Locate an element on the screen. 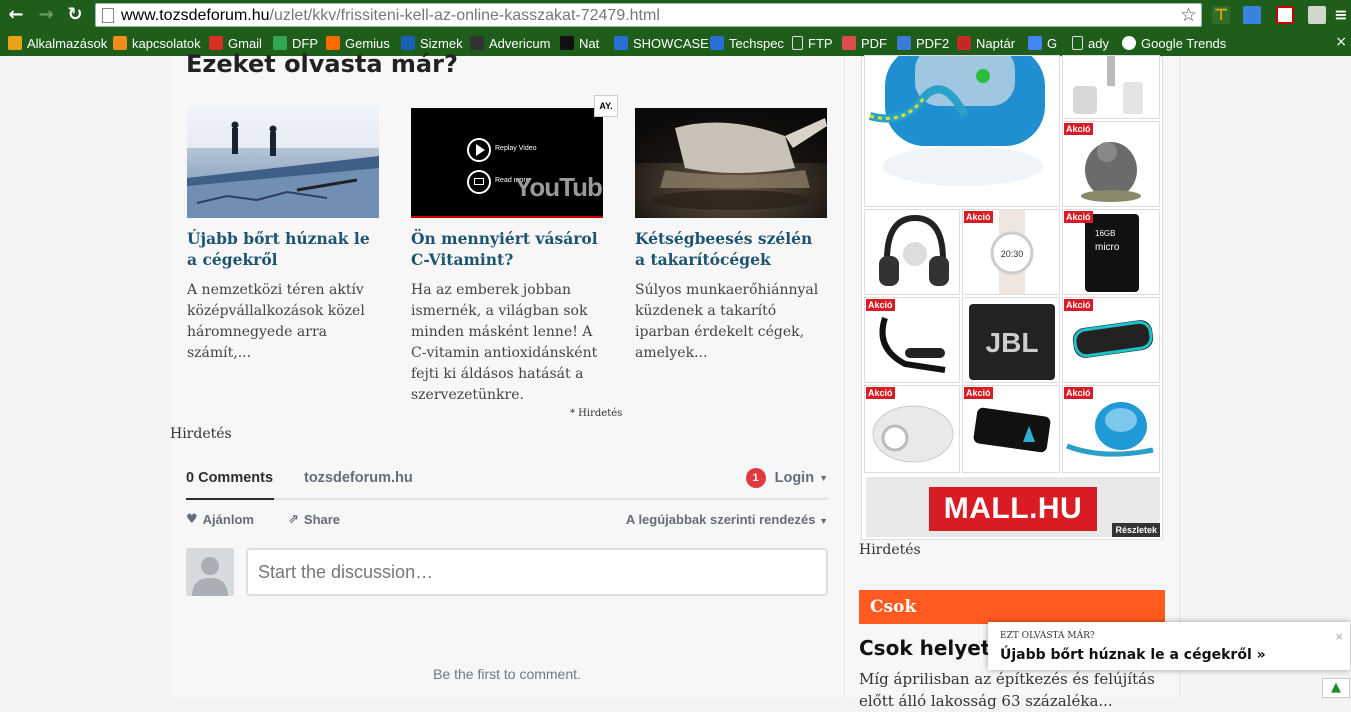 The image size is (1351, 712). sidebar-article-title: Csok helyett is located at coordinates (929, 648).